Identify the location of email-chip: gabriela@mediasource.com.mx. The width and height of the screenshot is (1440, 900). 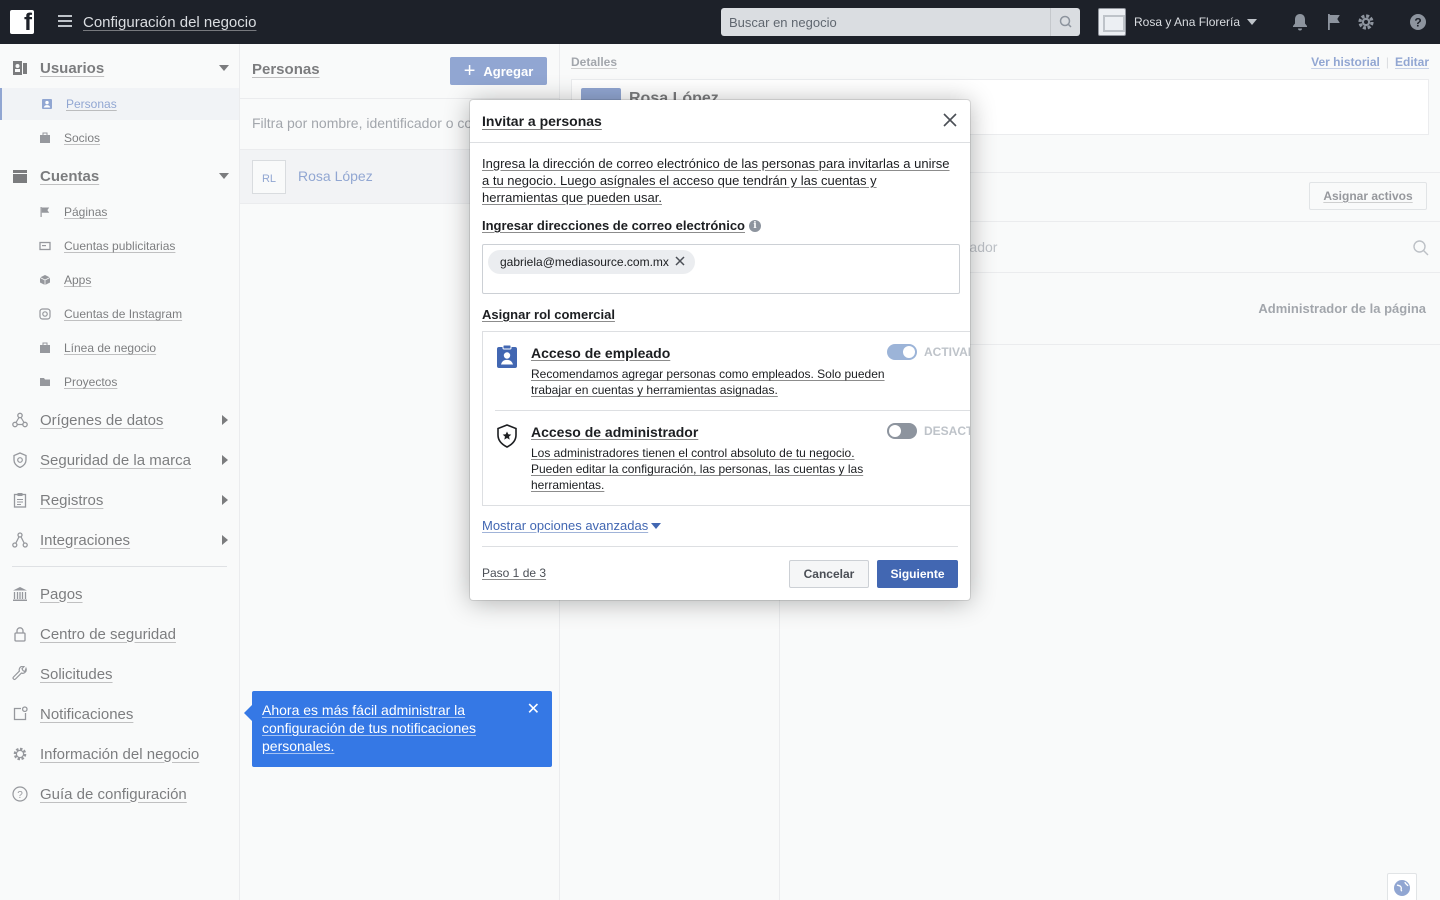
(591, 262).